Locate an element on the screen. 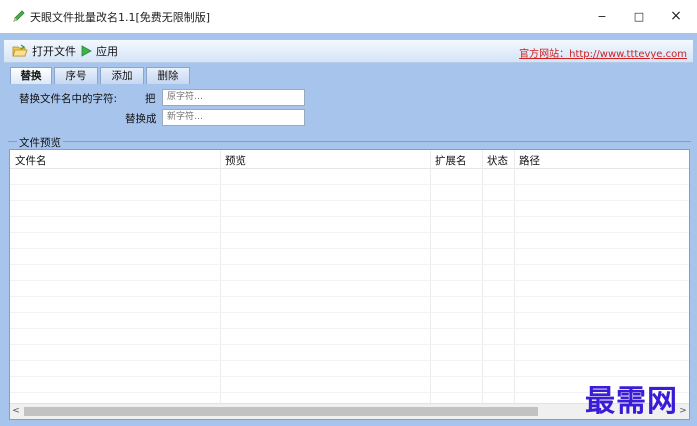  tab-label: 添加 is located at coordinates (122, 76).